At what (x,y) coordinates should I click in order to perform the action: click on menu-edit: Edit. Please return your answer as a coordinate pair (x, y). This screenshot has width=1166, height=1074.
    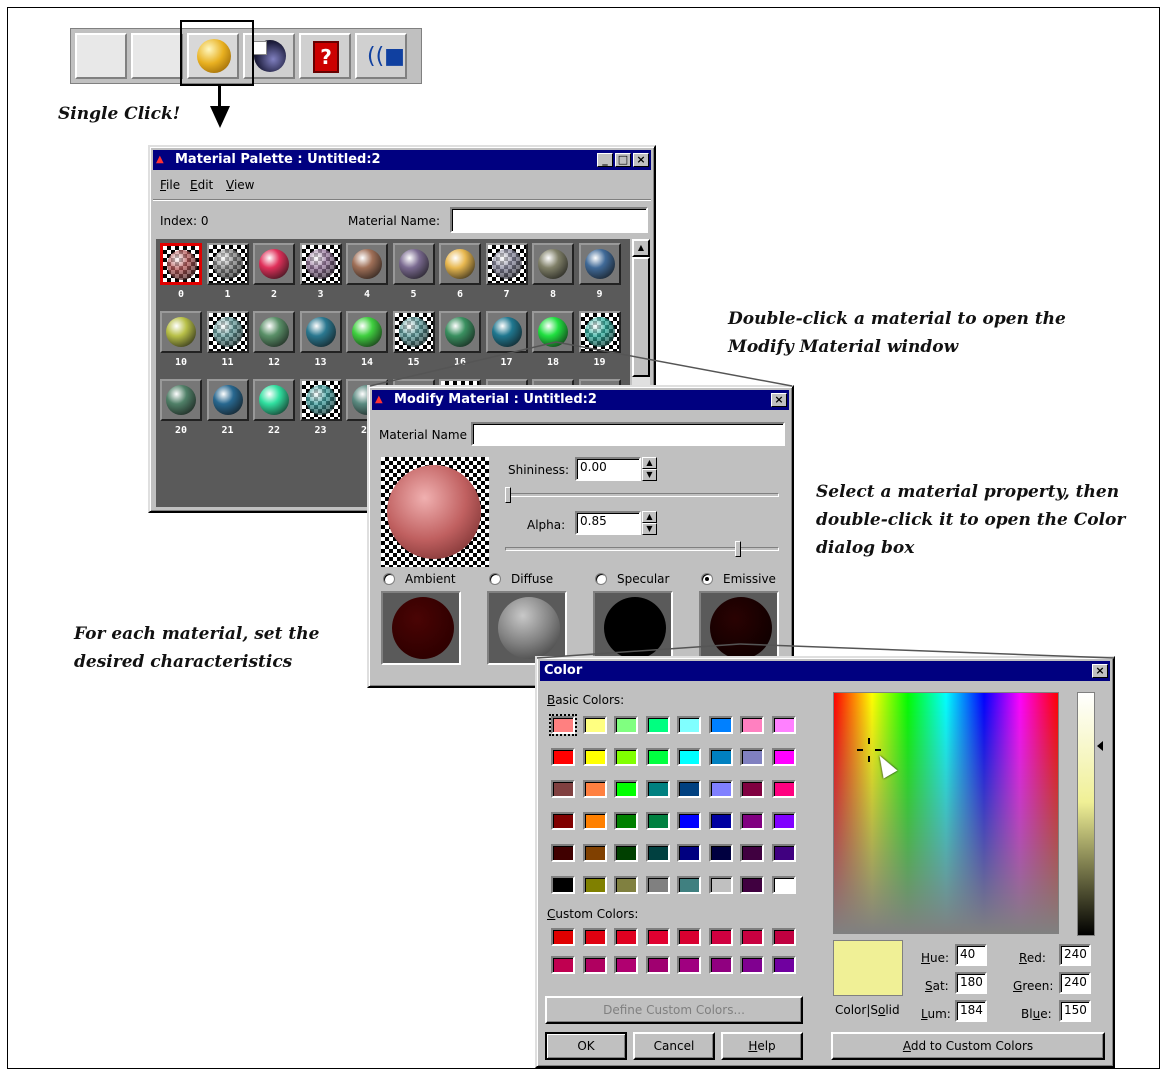
    Looking at the image, I should click on (201, 185).